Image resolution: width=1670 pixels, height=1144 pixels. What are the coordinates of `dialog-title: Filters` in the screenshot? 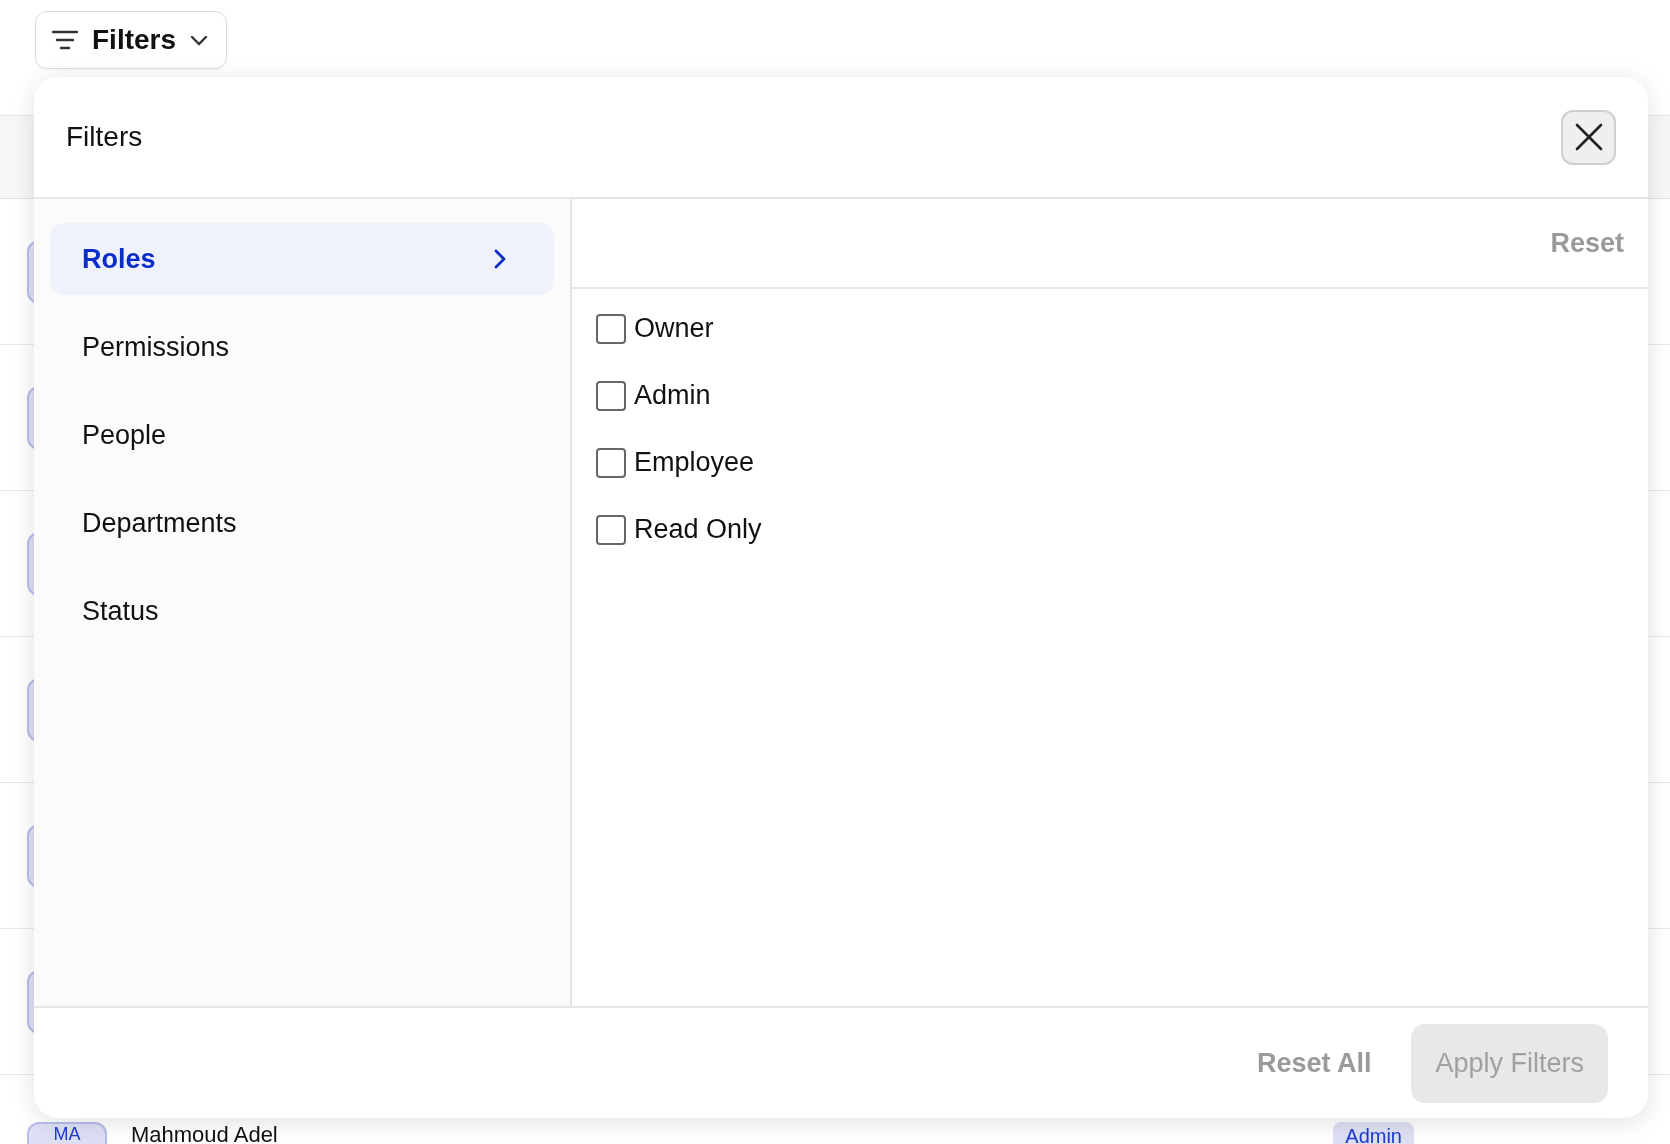 It's located at (104, 137).